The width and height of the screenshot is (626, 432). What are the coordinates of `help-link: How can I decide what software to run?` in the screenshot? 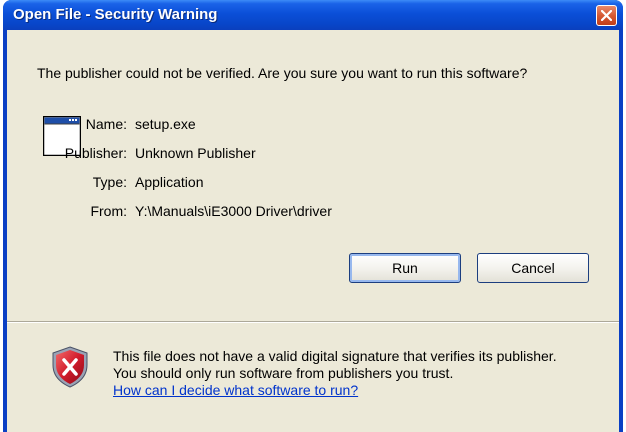 It's located at (235, 390).